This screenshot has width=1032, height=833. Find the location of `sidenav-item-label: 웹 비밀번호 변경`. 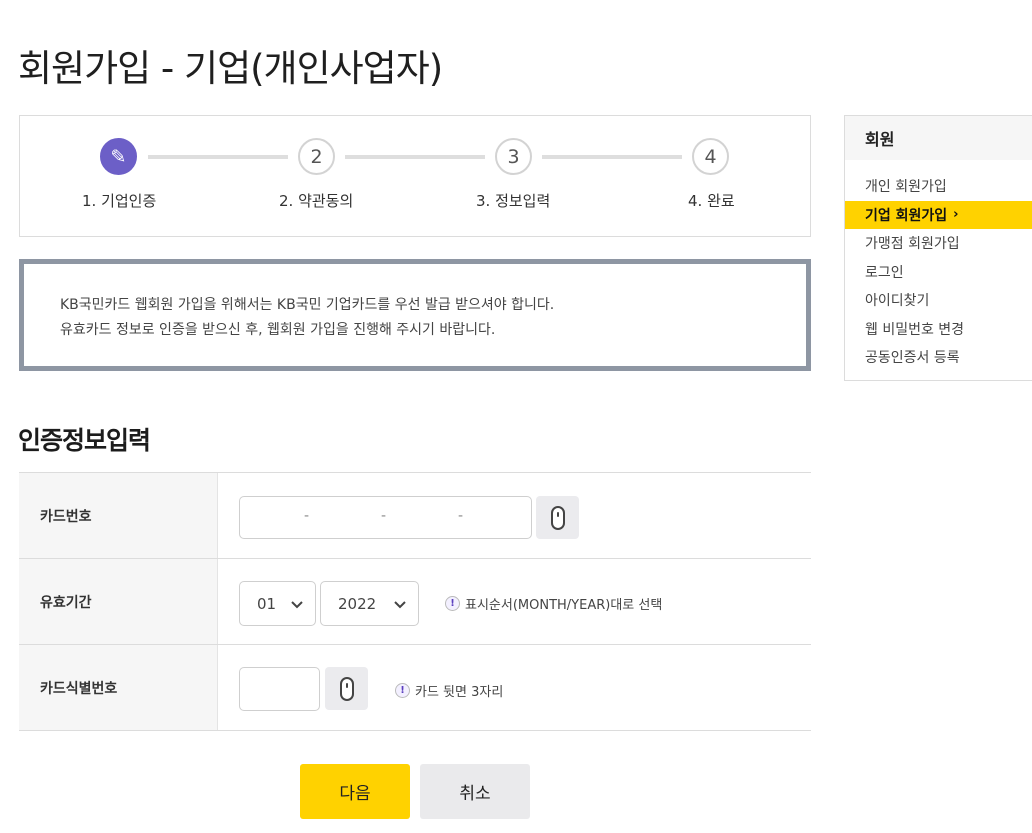

sidenav-item-label: 웹 비밀번호 변경 is located at coordinates (915, 329).